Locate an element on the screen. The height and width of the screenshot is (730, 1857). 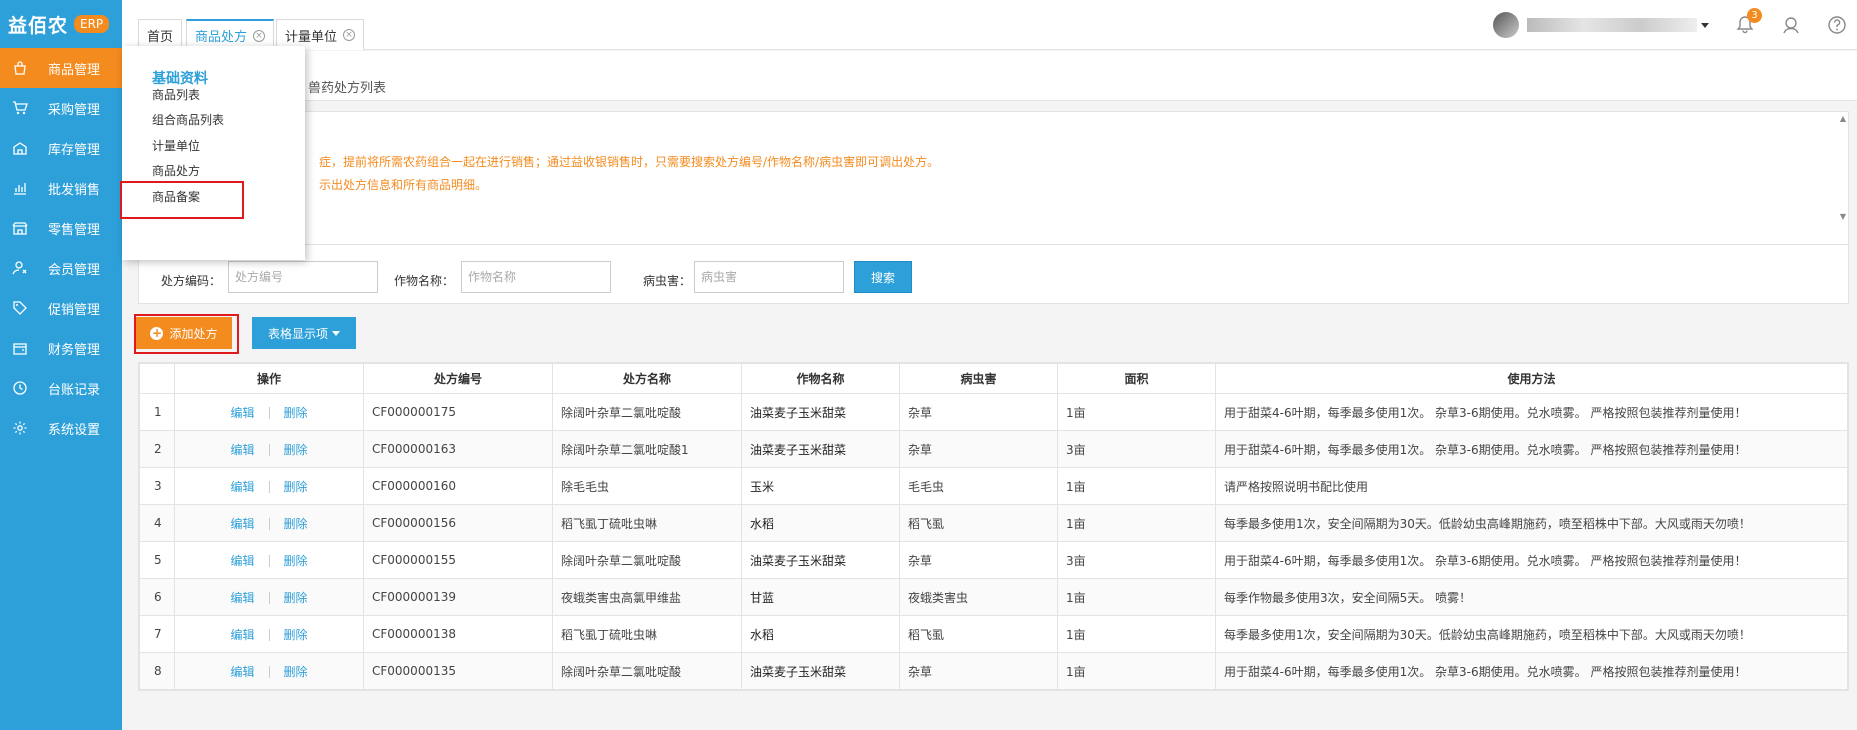
sidebar-item: 零售管理 is located at coordinates (61, 228).